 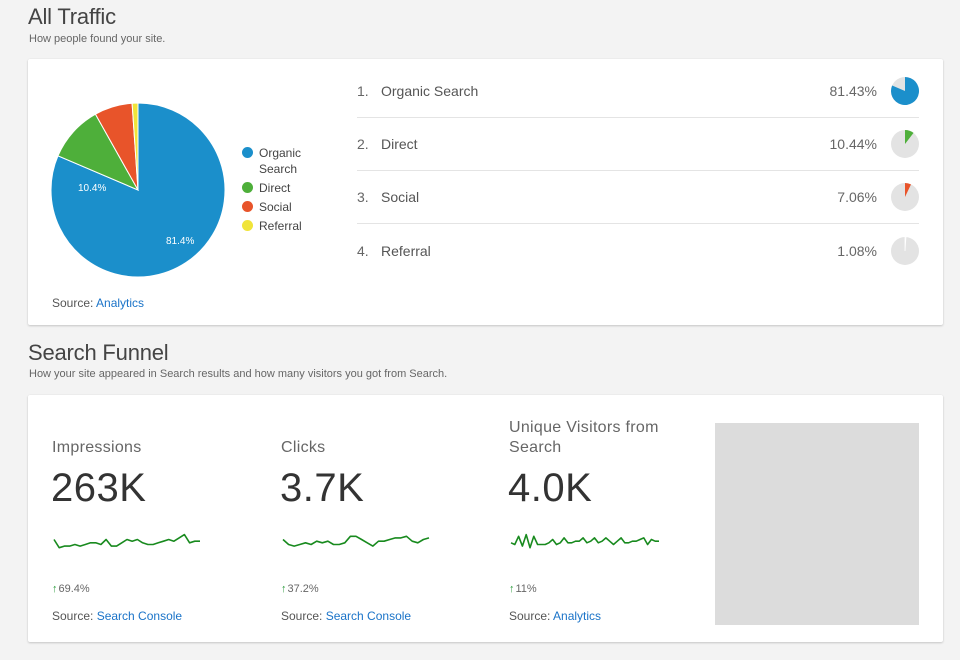 I want to click on clicks-sparkline, so click(x=356, y=541).